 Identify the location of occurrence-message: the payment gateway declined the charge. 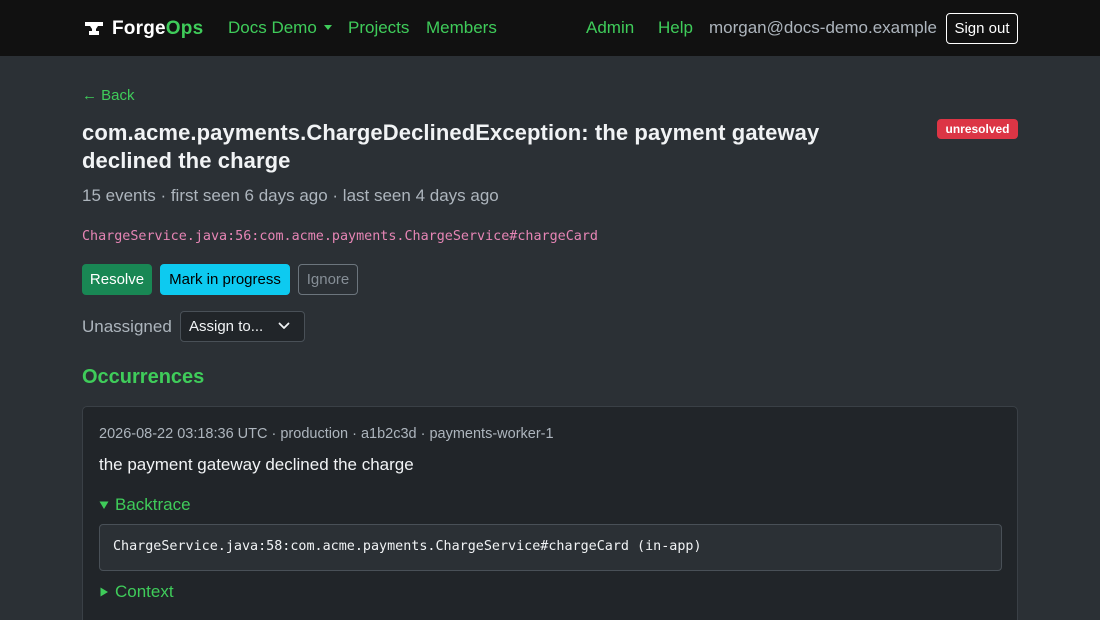
(256, 464).